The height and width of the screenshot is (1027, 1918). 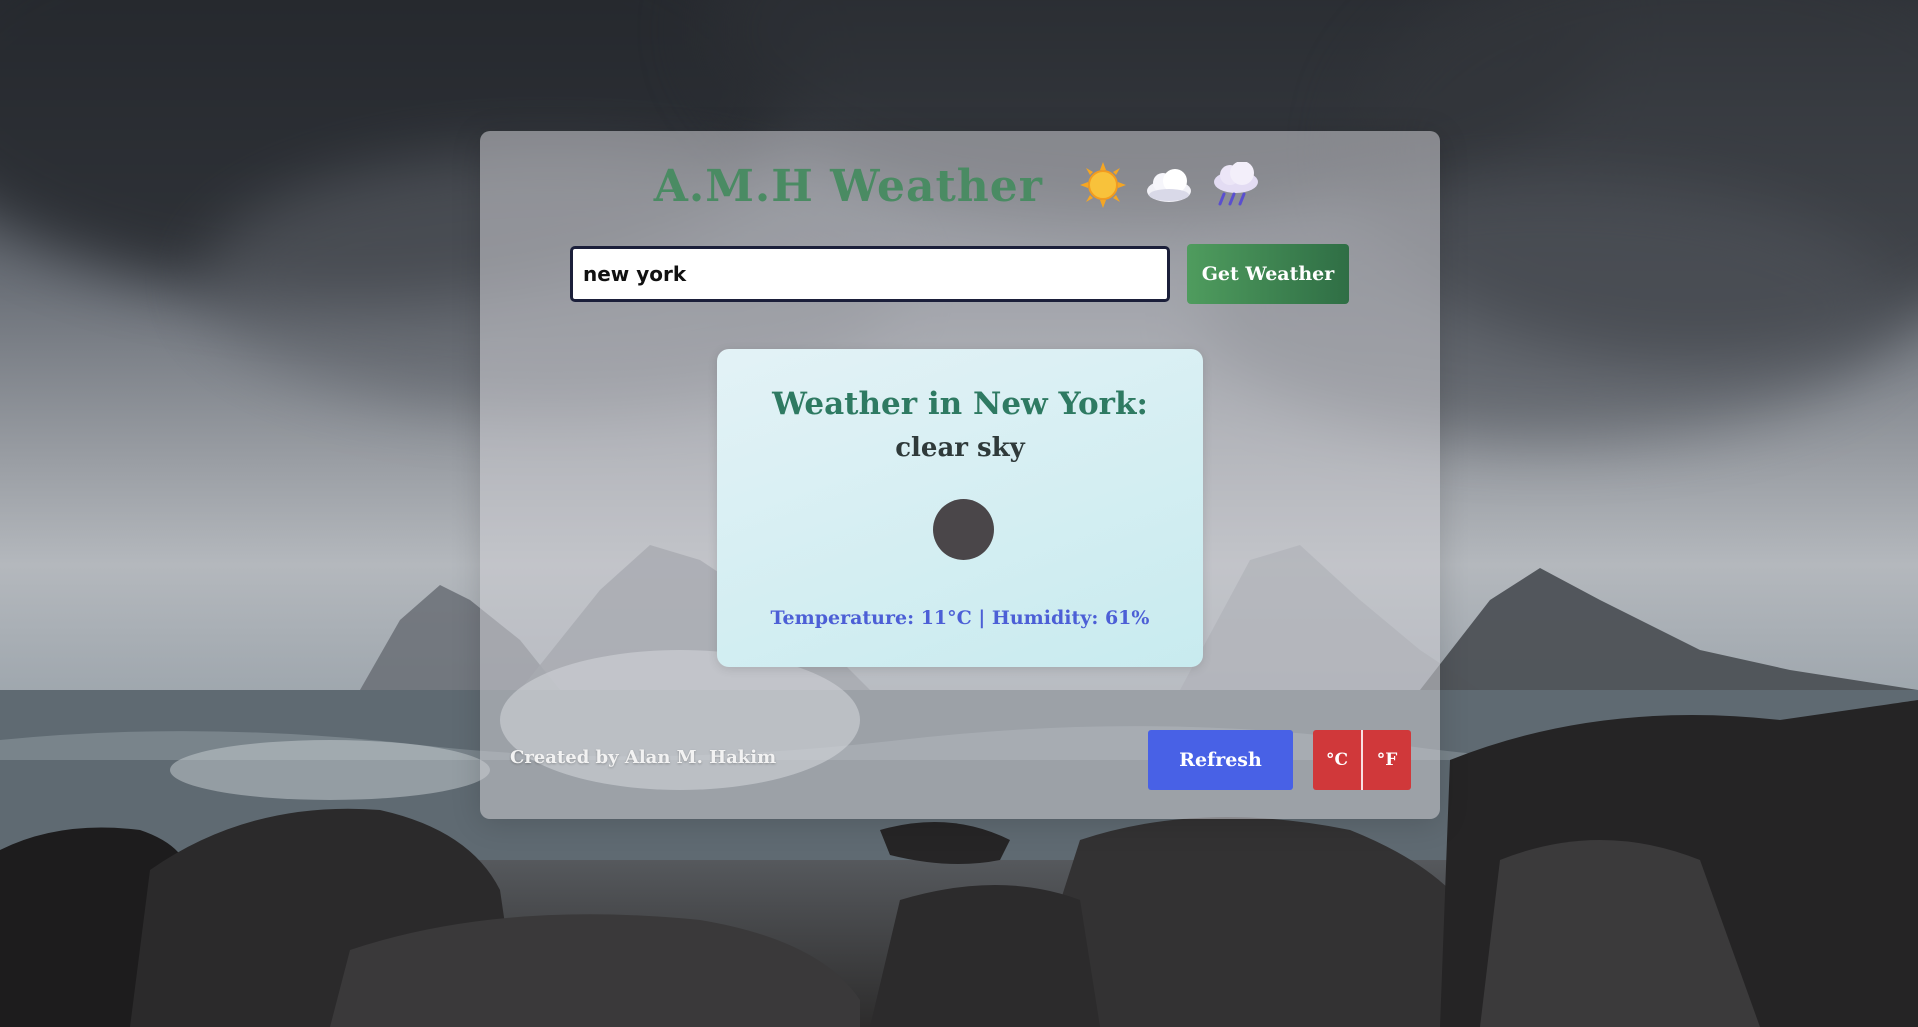 What do you see at coordinates (848, 186) in the screenshot?
I see `app-title: A.M.H Weather` at bounding box center [848, 186].